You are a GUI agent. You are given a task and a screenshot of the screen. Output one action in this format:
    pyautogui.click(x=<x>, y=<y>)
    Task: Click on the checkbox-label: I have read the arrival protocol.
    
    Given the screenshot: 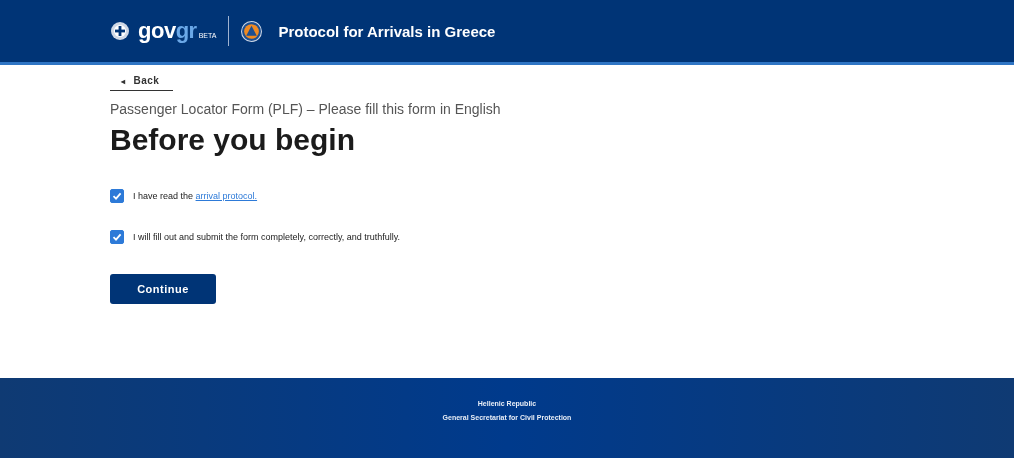 What is the action you would take?
    pyautogui.click(x=195, y=196)
    